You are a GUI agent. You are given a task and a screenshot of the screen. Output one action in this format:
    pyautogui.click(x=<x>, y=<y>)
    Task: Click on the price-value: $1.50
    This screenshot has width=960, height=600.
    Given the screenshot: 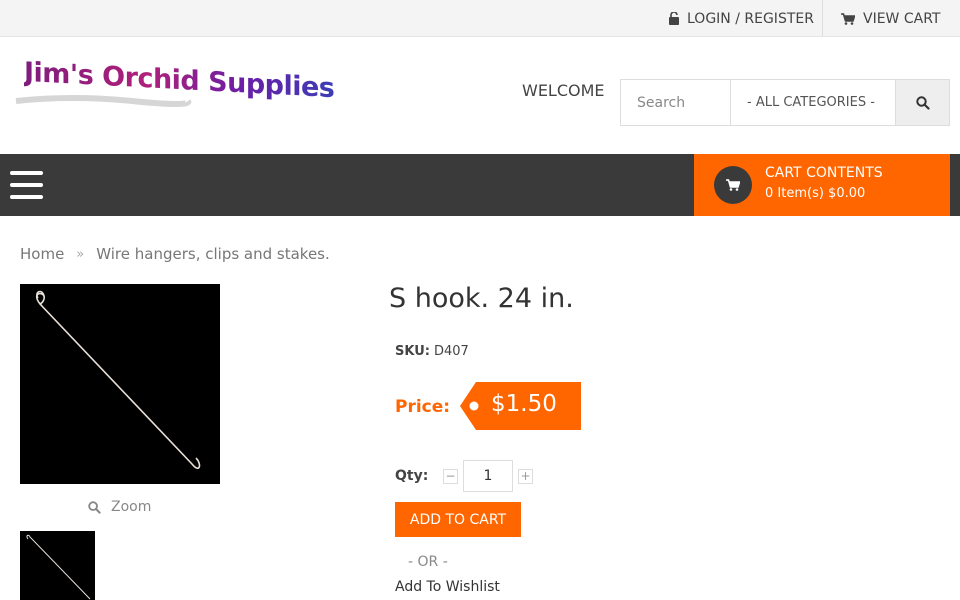 What is the action you would take?
    pyautogui.click(x=524, y=404)
    